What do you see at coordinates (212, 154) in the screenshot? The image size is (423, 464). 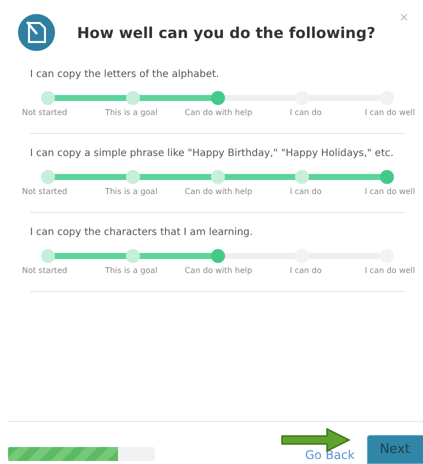 I see `question-text: I can copy a simple phrase like "Happy Birthday," "Happy Holidays," etc.` at bounding box center [212, 154].